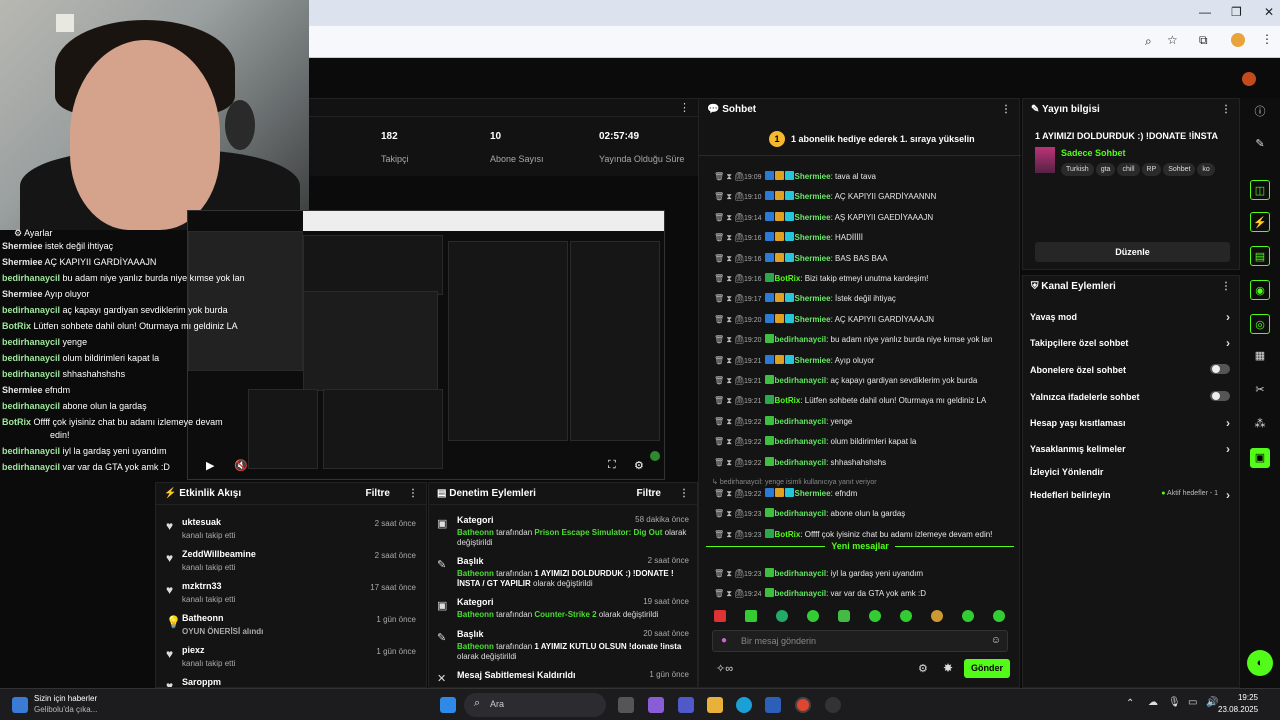 This screenshot has height=720, width=1280. I want to click on emoji-icon: ☺, so click(996, 640).